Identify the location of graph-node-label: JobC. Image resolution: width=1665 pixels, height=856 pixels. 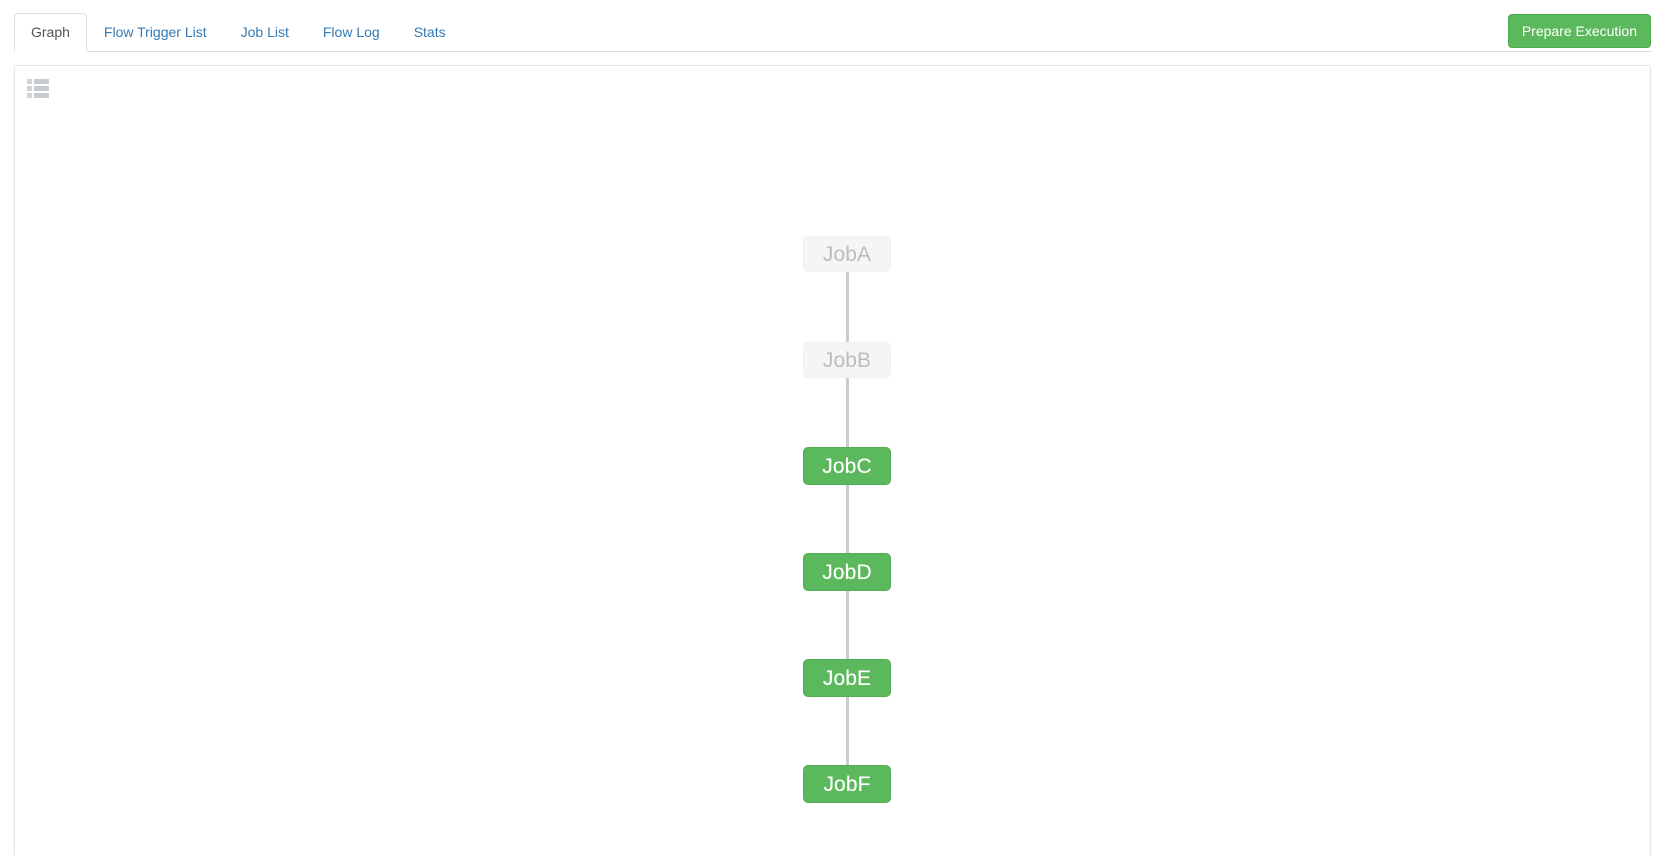
(847, 466).